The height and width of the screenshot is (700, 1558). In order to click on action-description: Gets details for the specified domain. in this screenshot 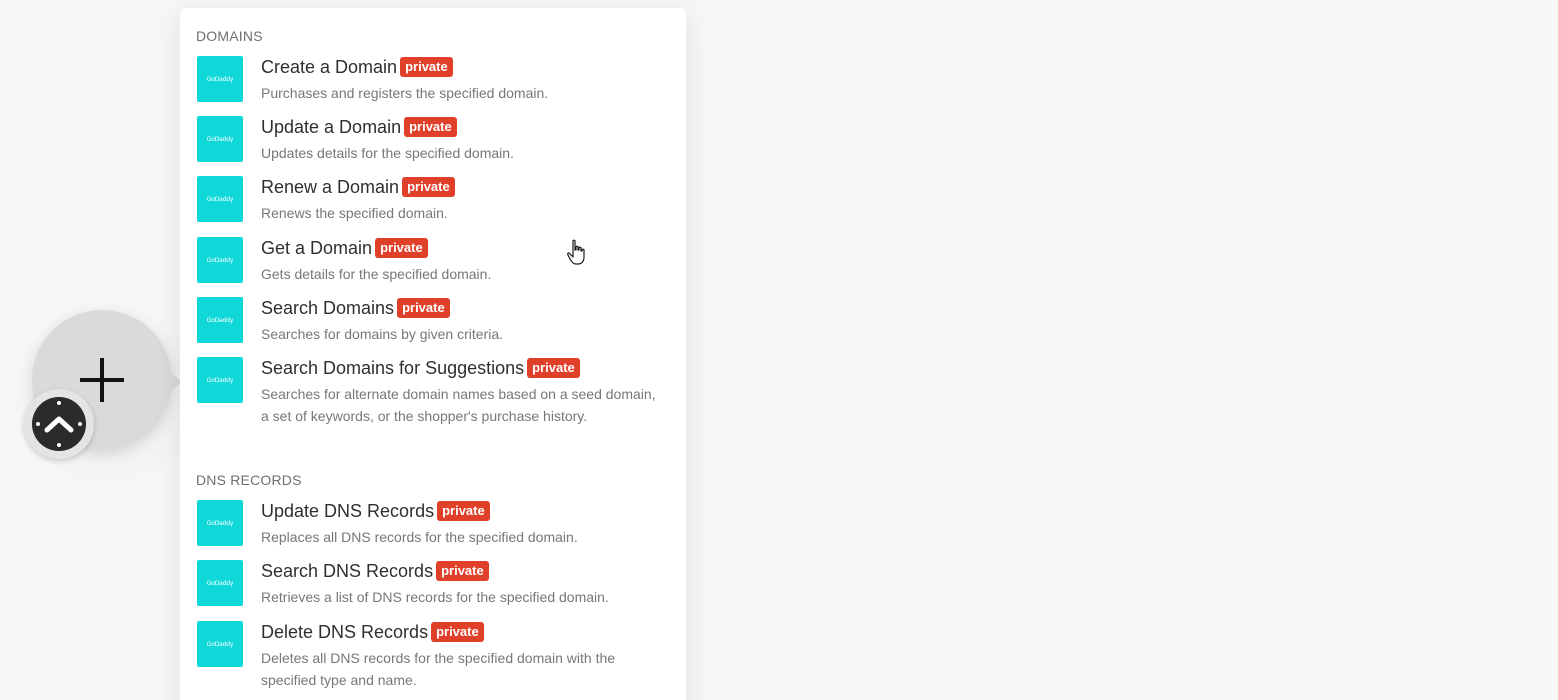, I will do `click(376, 274)`.